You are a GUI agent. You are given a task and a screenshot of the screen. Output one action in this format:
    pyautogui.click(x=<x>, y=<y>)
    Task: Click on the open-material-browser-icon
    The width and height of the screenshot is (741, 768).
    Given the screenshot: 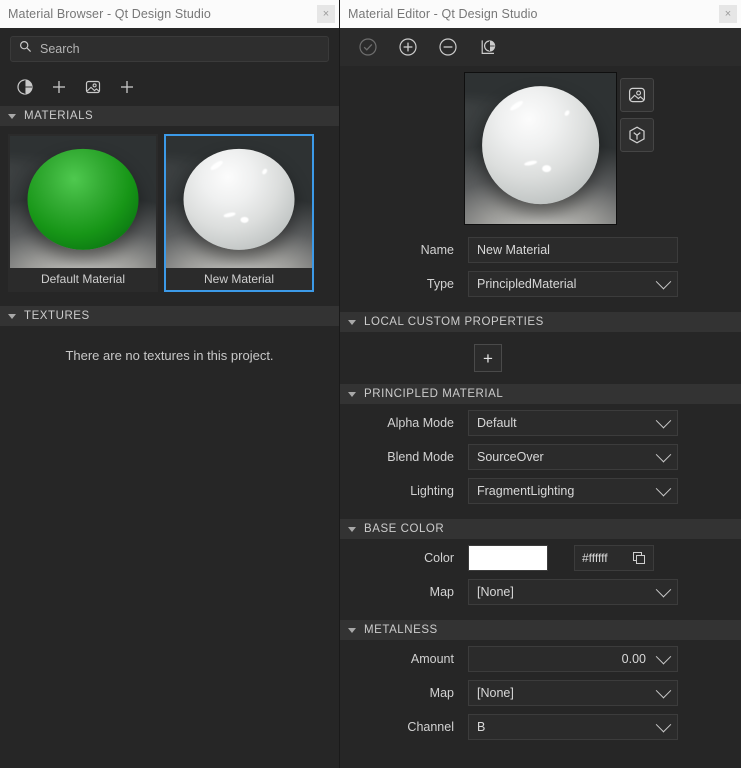 What is the action you would take?
    pyautogui.click(x=488, y=47)
    